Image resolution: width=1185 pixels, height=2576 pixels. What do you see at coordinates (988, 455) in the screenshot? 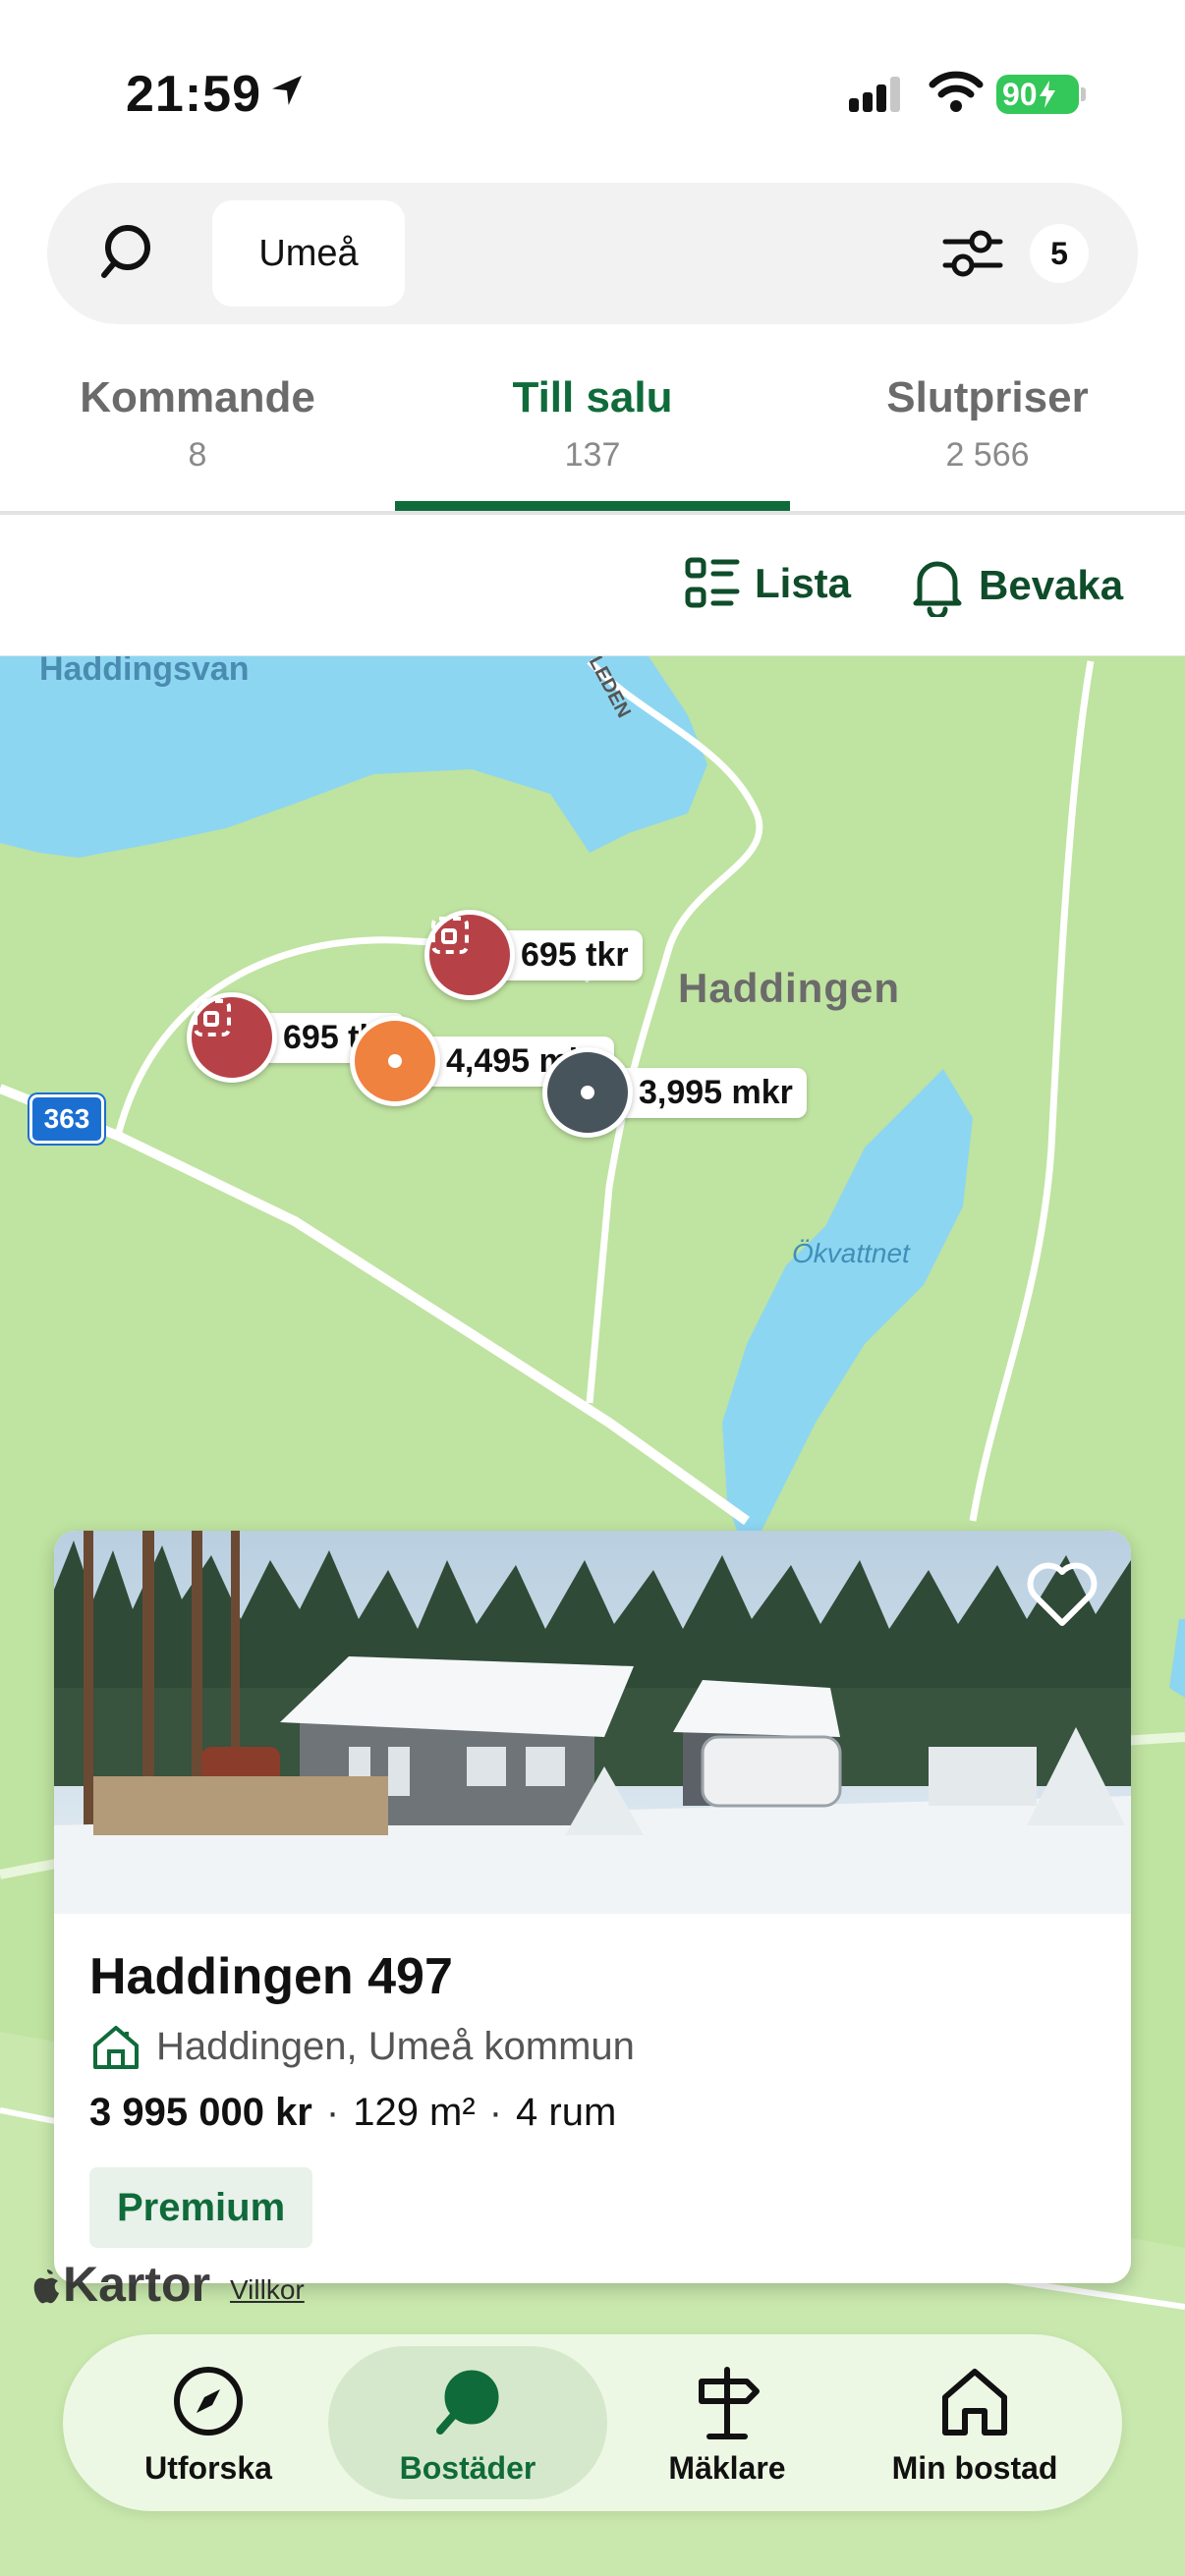
I see `tab-count: 2 566` at bounding box center [988, 455].